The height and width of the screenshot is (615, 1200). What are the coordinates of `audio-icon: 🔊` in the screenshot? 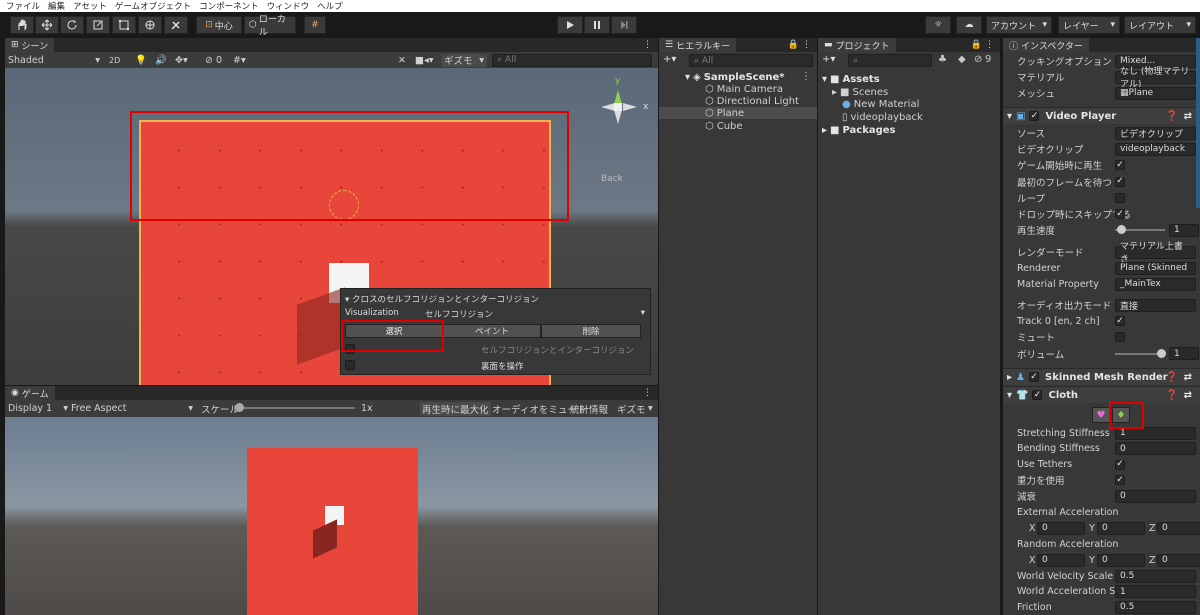 It's located at (161, 60).